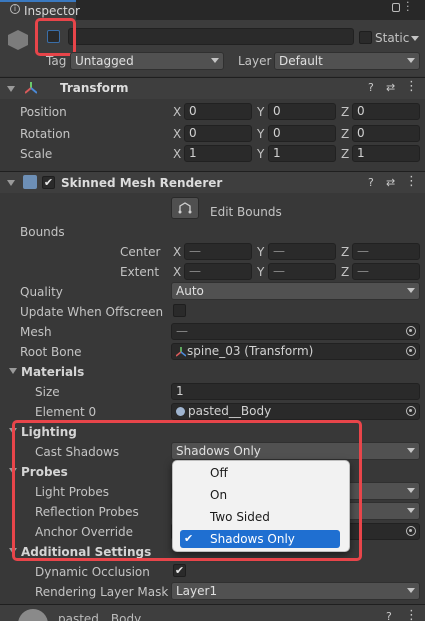 This screenshot has height=621, width=425. I want to click on static-checkbox, so click(365, 37).